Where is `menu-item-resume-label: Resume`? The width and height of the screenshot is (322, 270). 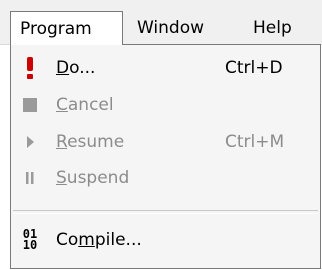
menu-item-resume-label: Resume is located at coordinates (90, 142).